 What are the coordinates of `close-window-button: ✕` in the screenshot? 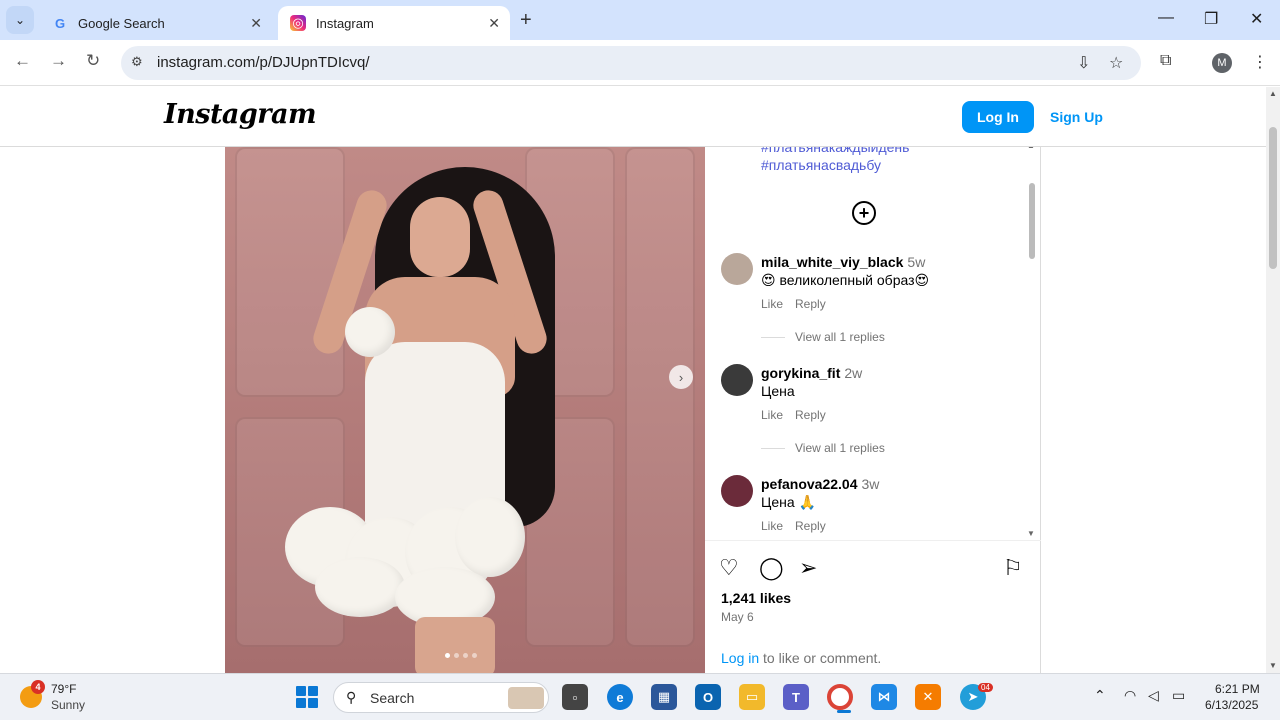 It's located at (1256, 19).